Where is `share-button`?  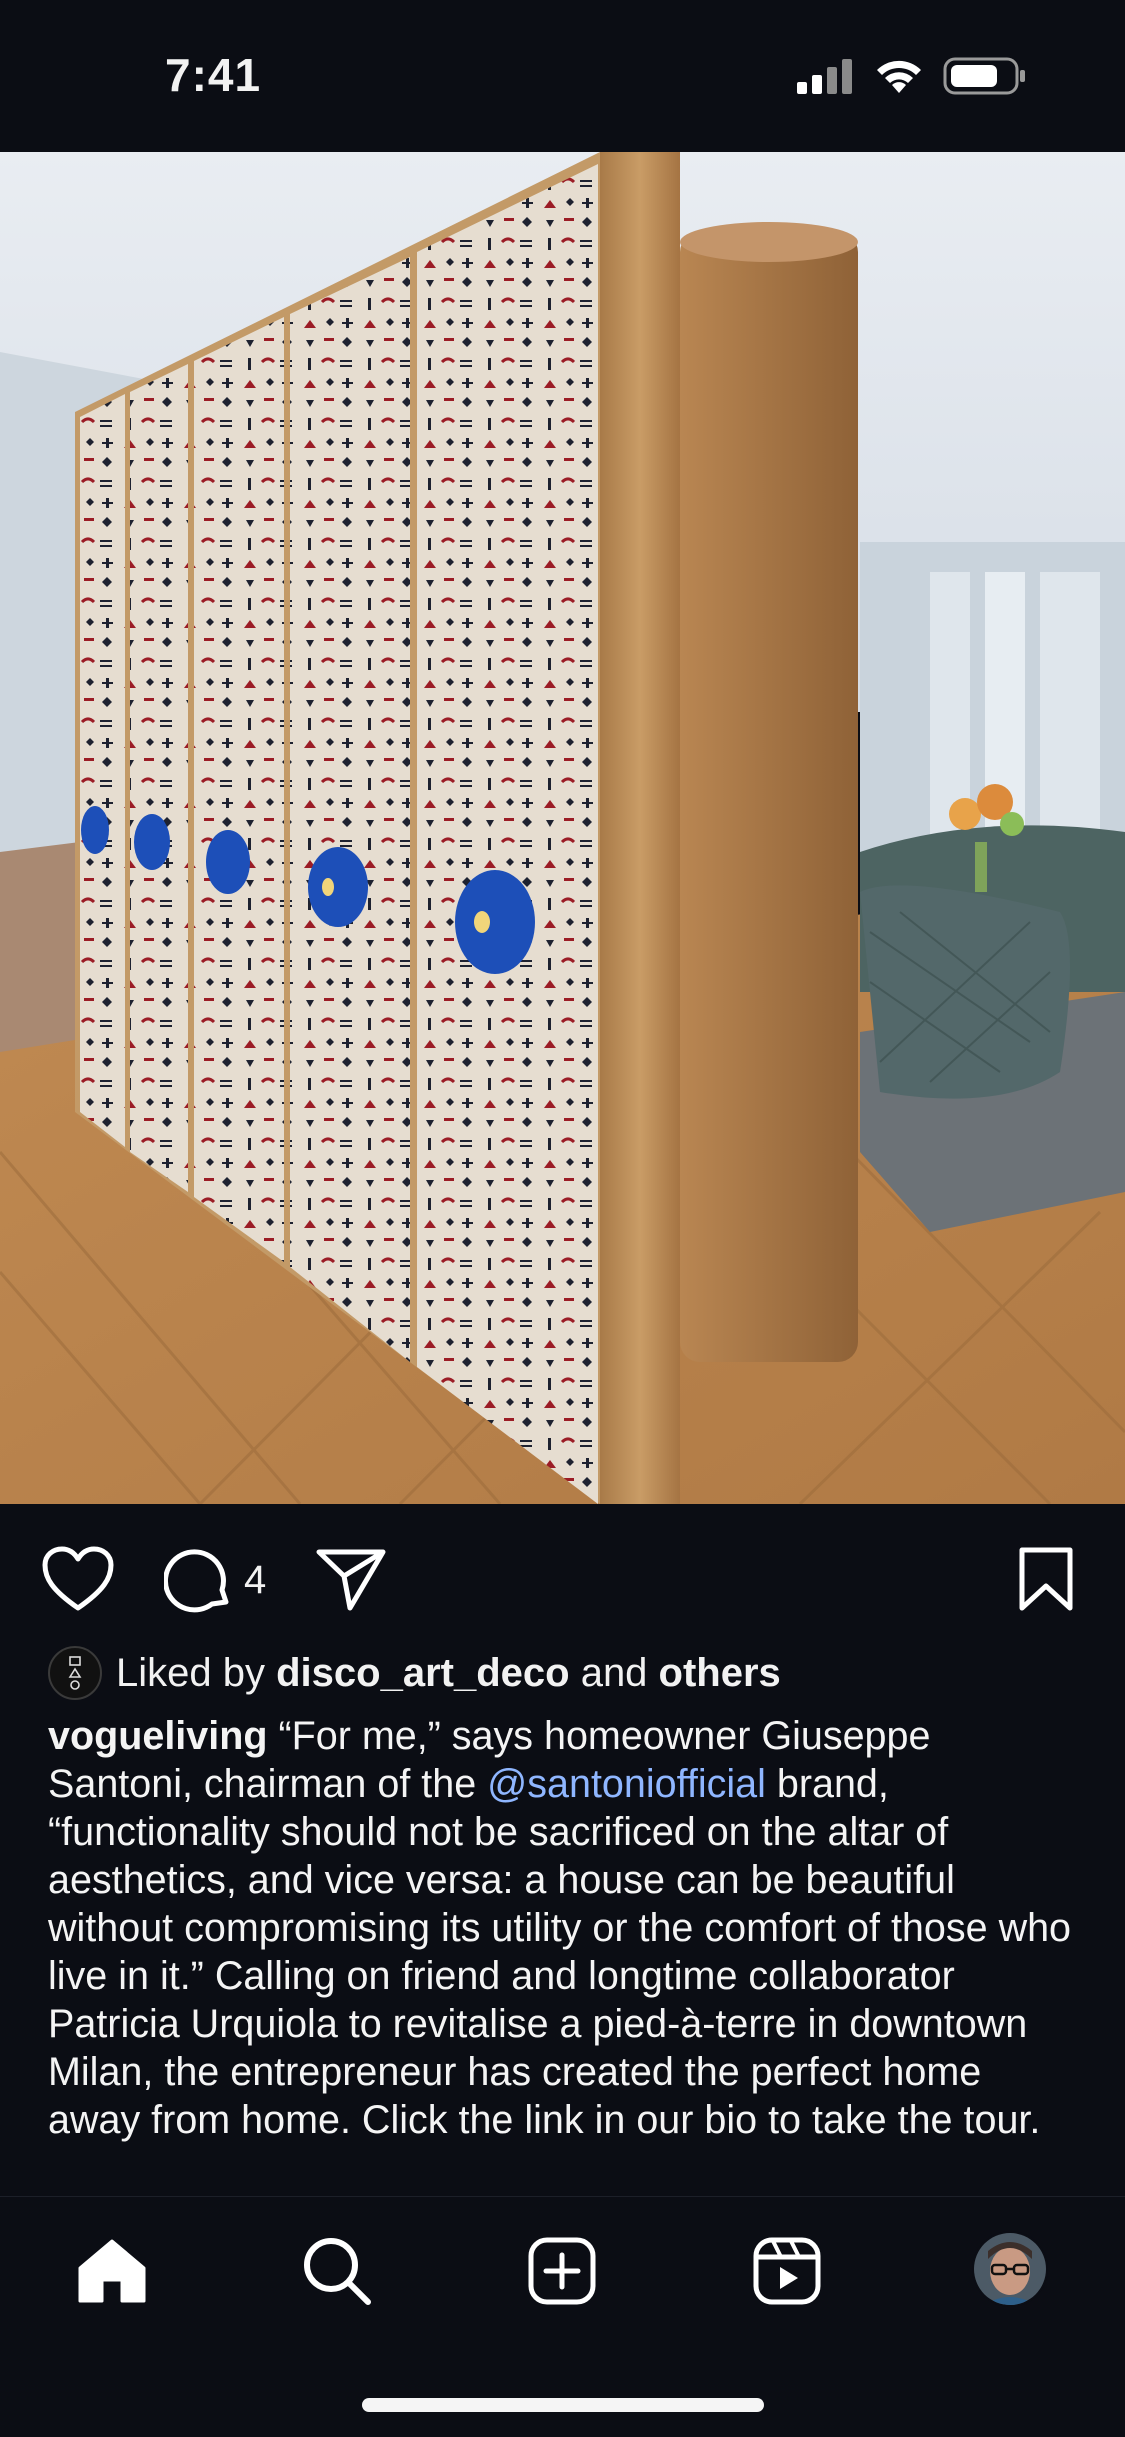 share-button is located at coordinates (351, 1580).